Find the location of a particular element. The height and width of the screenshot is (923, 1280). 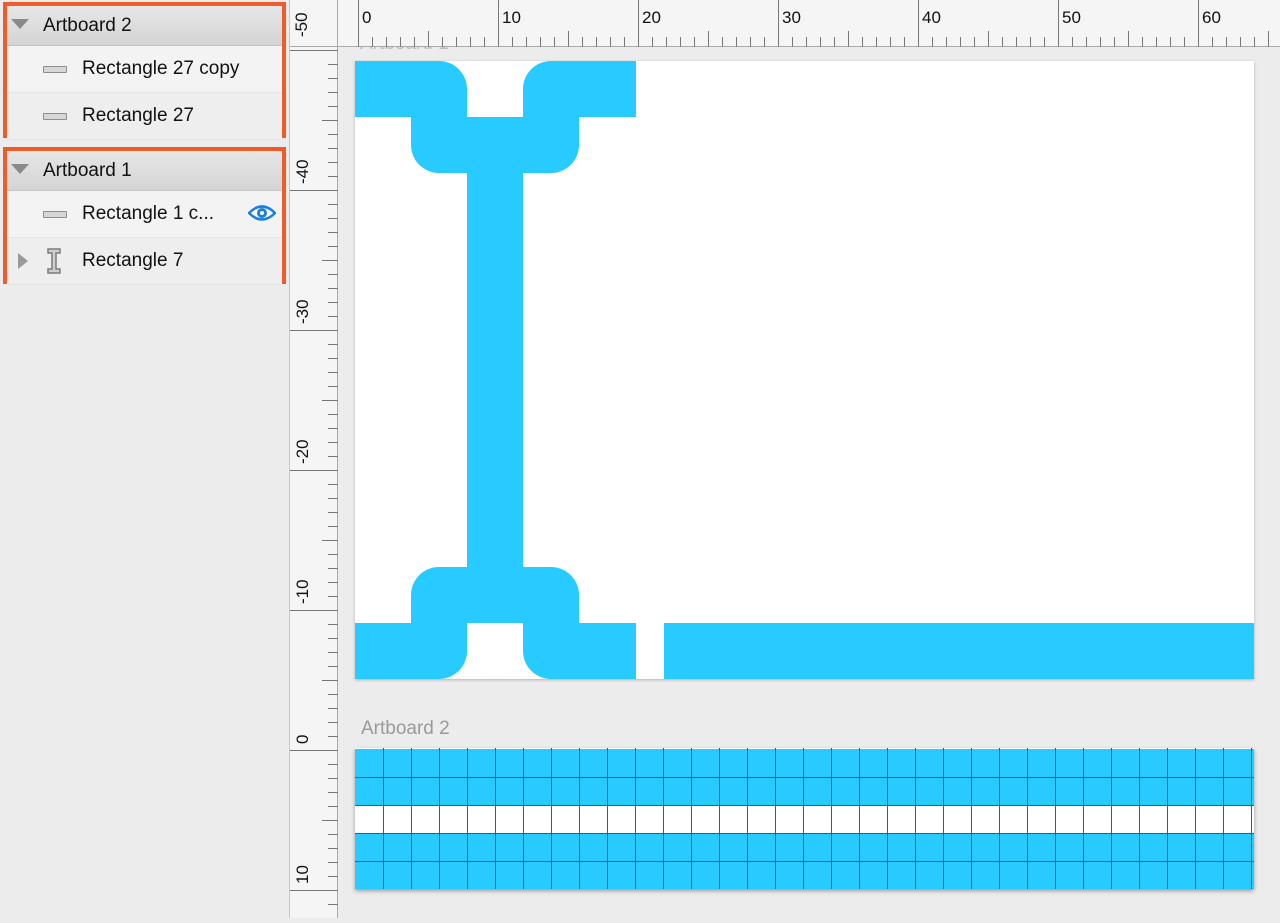

artboard-2-title: Artboard 2 is located at coordinates (405, 729).